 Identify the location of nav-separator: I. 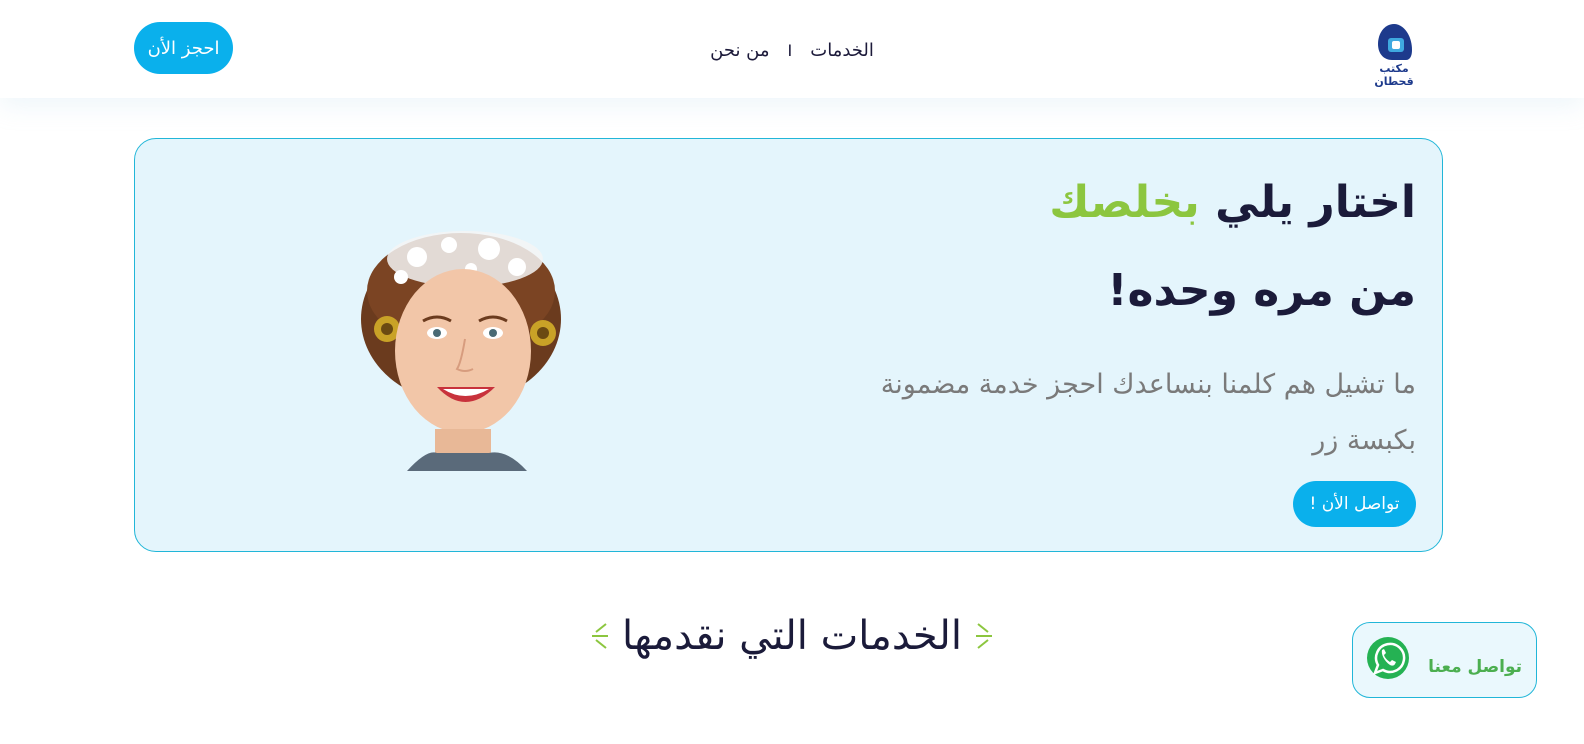
(790, 50).